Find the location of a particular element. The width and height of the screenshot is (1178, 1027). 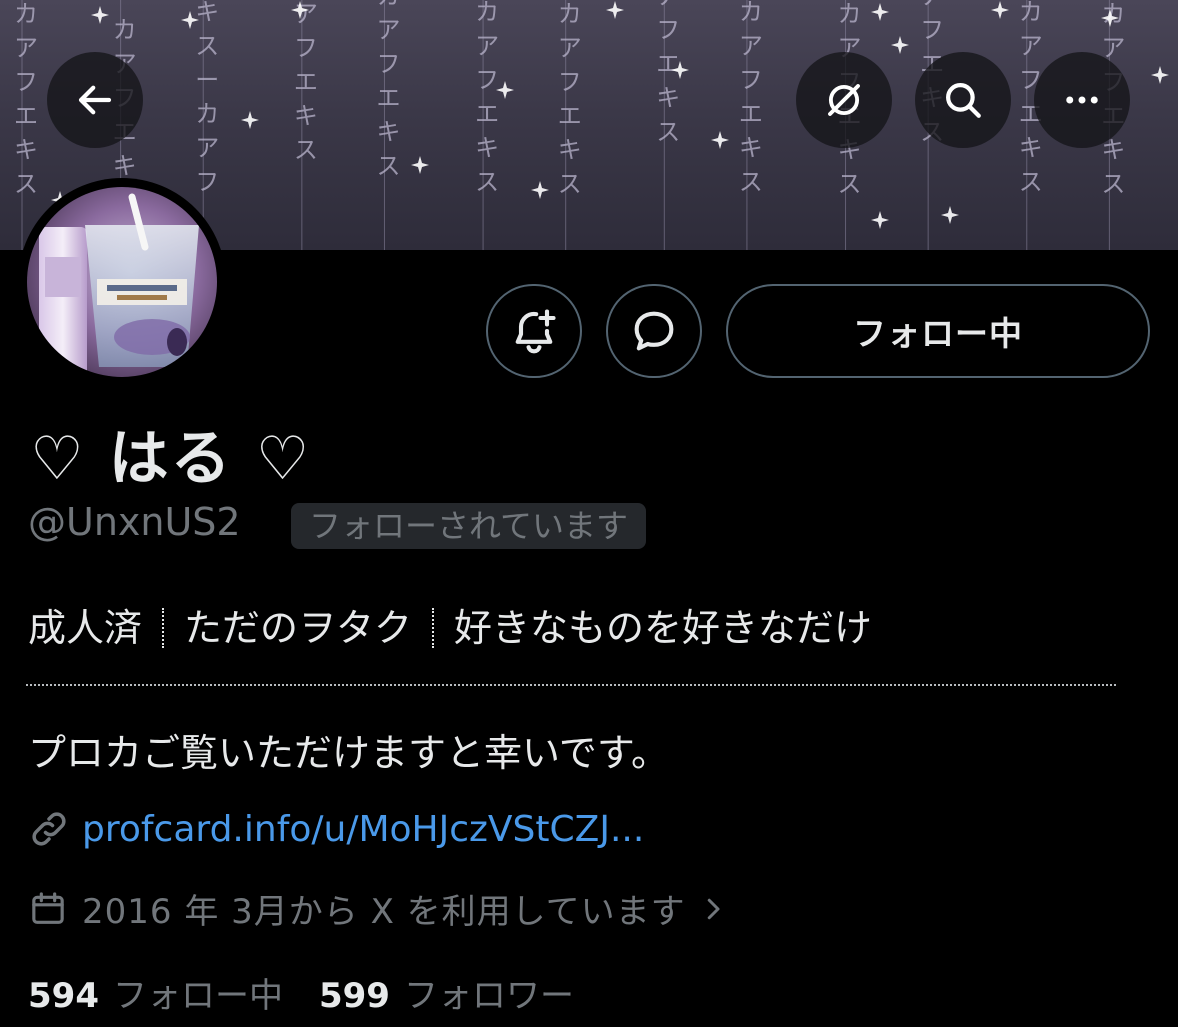

grok-icon is located at coordinates (844, 100).